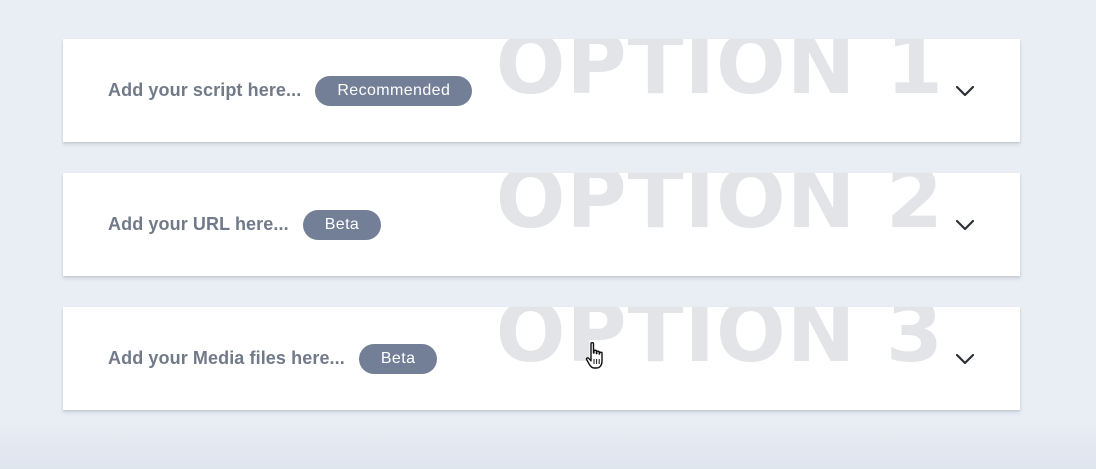 This screenshot has width=1096, height=469. What do you see at coordinates (719, 210) in the screenshot?
I see `option-watermark: OPTION 2` at bounding box center [719, 210].